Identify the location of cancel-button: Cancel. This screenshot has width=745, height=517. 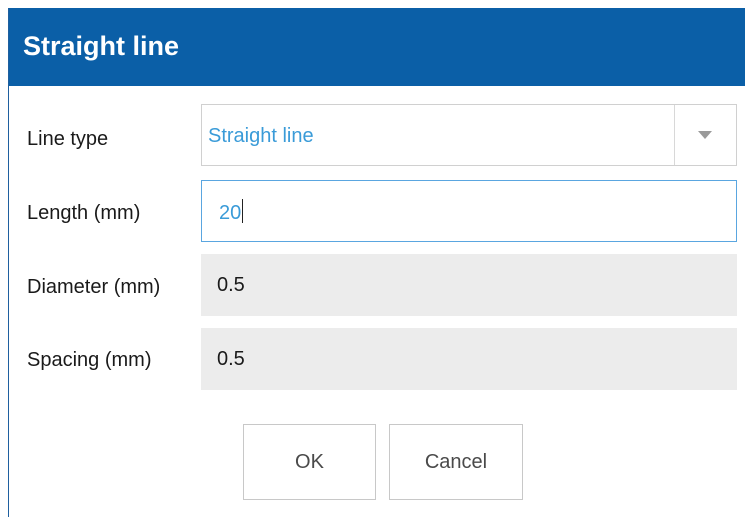
(456, 462).